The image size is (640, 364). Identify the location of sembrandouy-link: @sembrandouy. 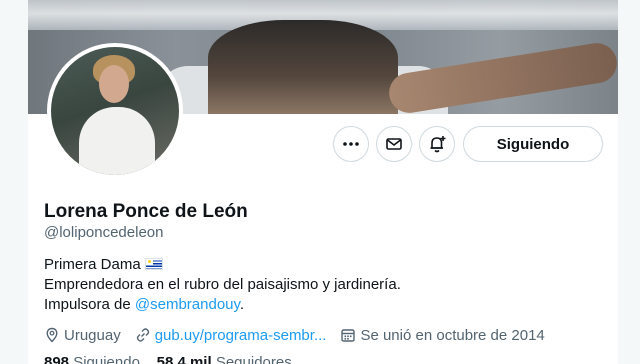
(187, 304).